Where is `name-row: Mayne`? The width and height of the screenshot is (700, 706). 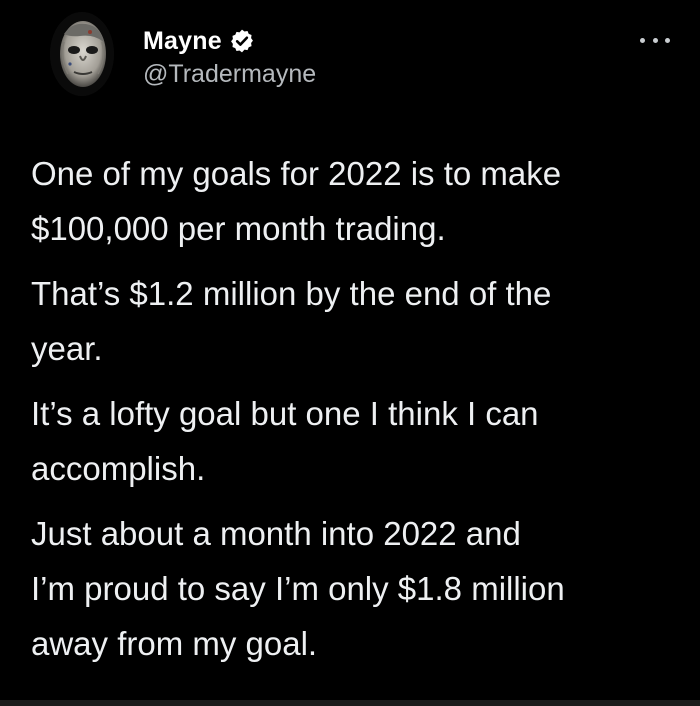
name-row: Mayne is located at coordinates (229, 41).